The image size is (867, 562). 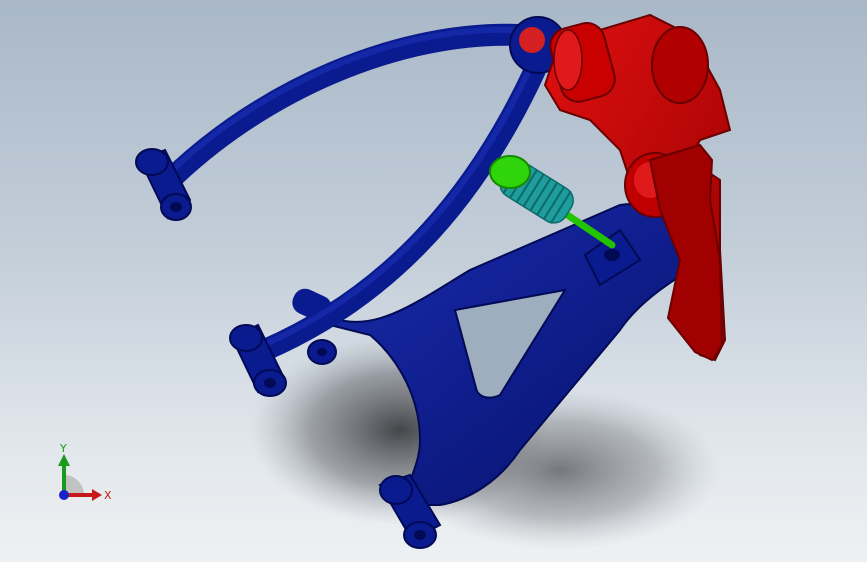 What do you see at coordinates (63, 448) in the screenshot?
I see `y-axis-label: Y` at bounding box center [63, 448].